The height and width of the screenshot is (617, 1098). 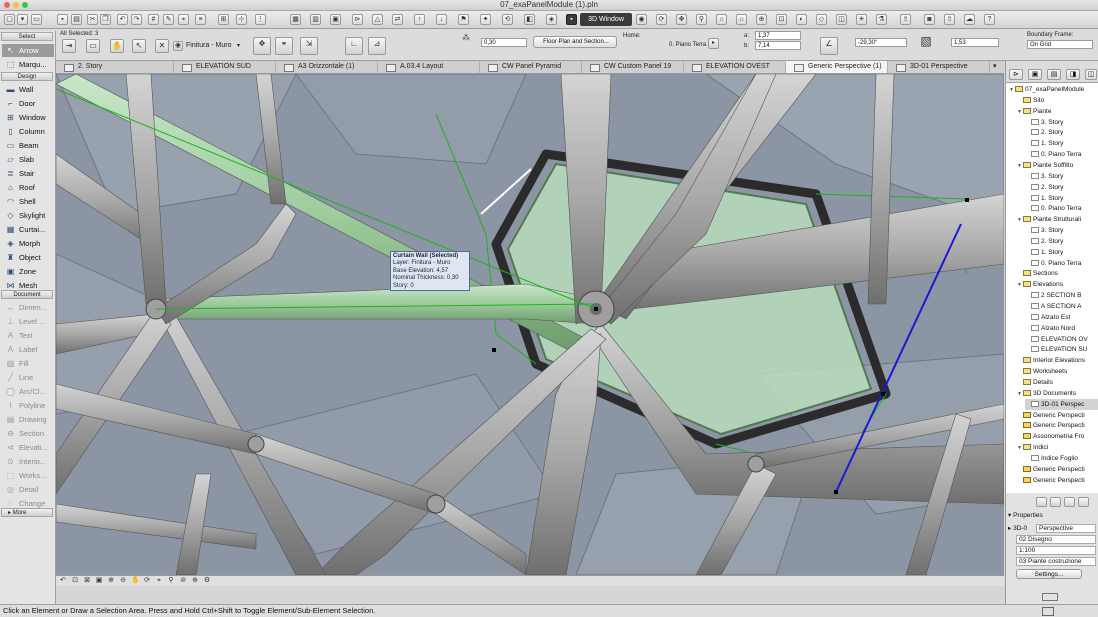 What do you see at coordinates (27, 294) in the screenshot?
I see `document-section-header: Document` at bounding box center [27, 294].